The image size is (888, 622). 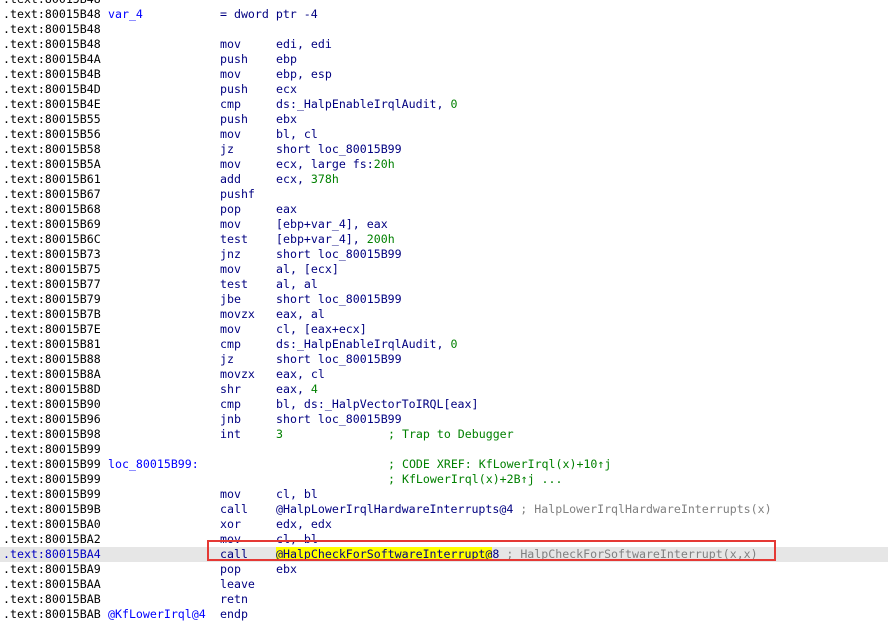 I want to click on line-address: .text:80015B4A, so click(x=52, y=59).